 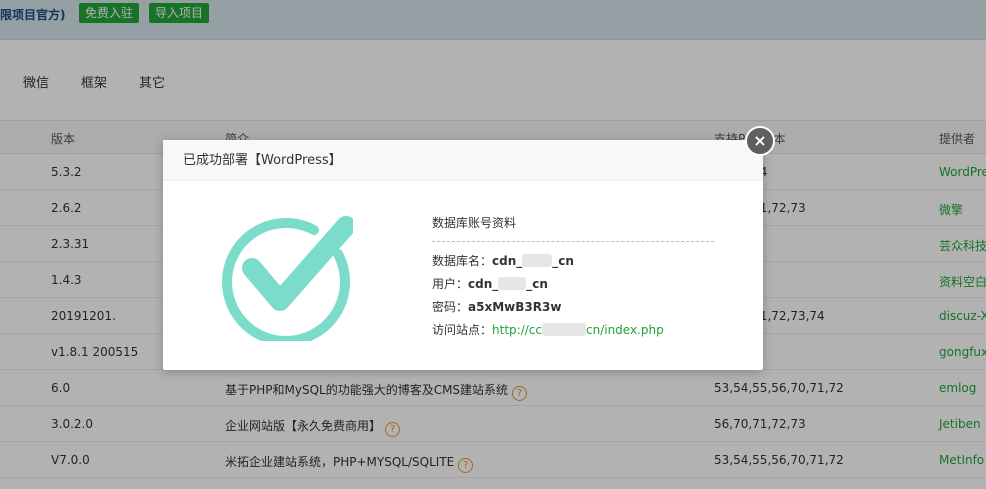 I want to click on db-name-prefix: cdn_, so click(x=507, y=261).